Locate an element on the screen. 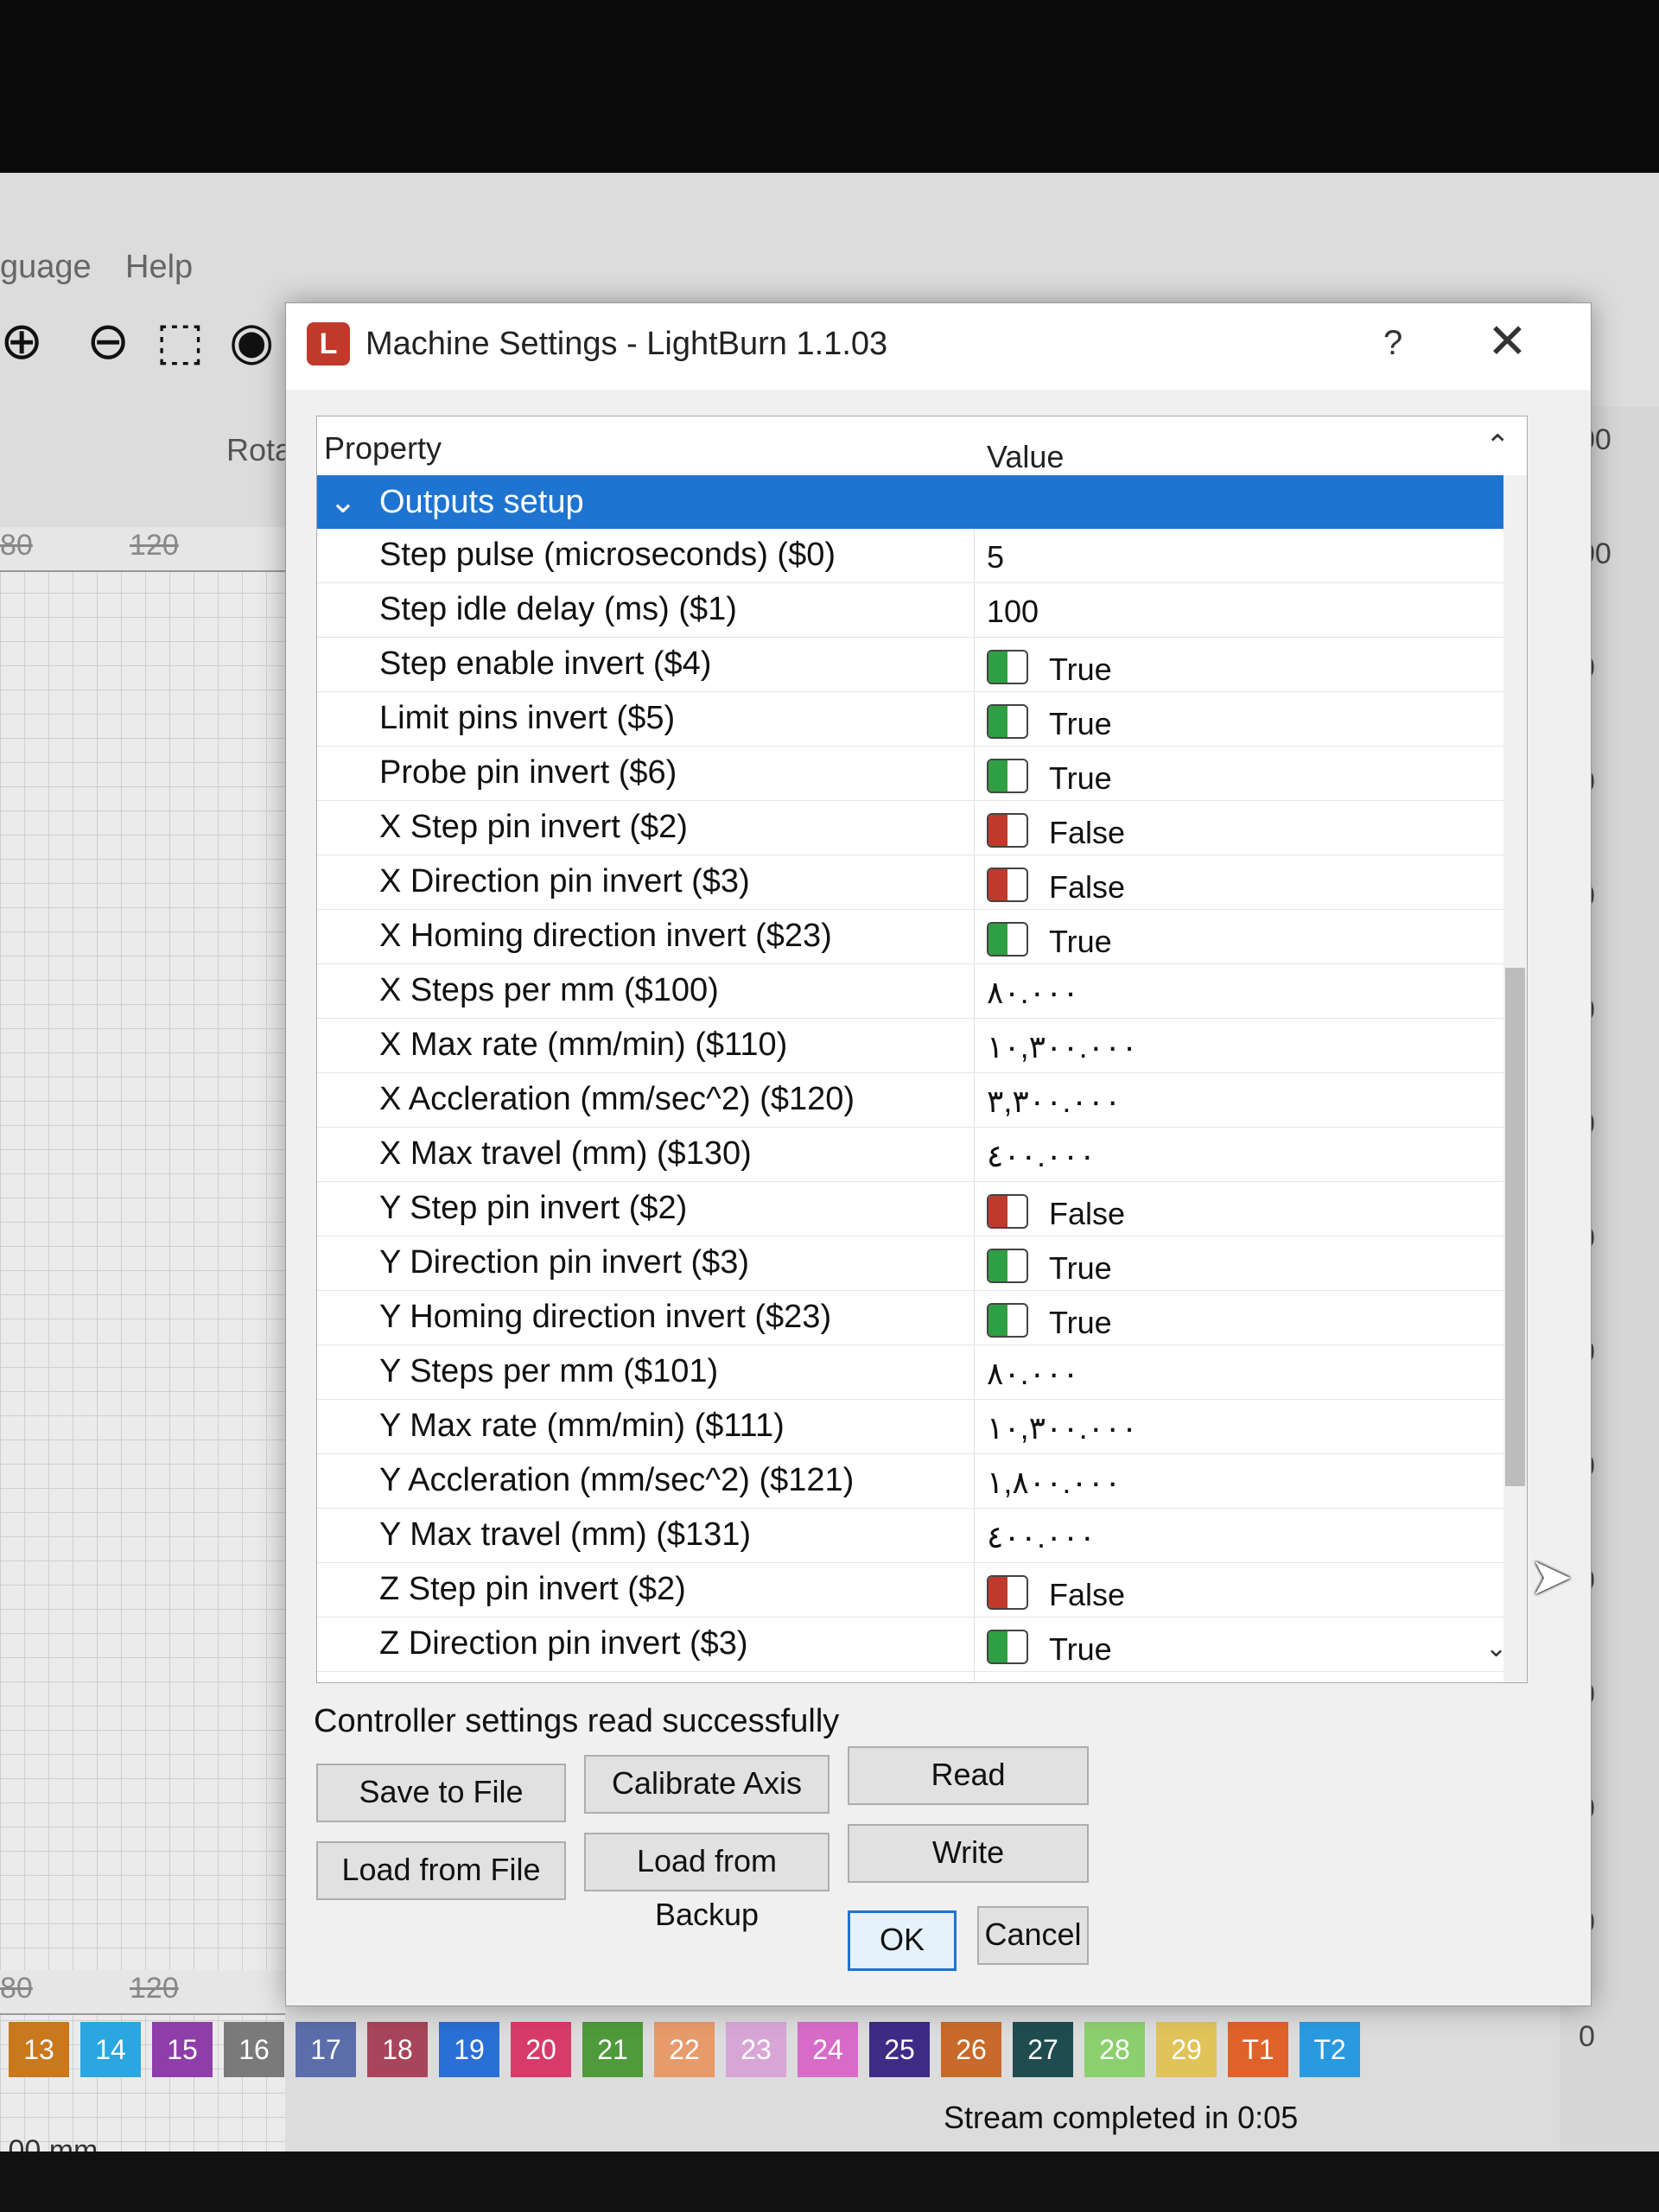 This screenshot has width=1659, height=2212. setting-property: Step pulse (microseconds) ($0) is located at coordinates (607, 555).